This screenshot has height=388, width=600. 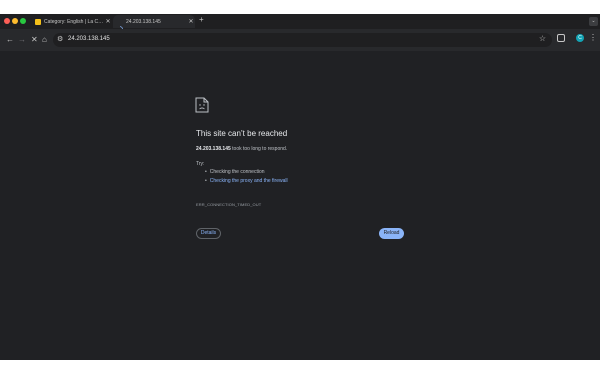 I want to click on tab-current-site: 24.203.138.145 ✕, so click(x=154, y=23).